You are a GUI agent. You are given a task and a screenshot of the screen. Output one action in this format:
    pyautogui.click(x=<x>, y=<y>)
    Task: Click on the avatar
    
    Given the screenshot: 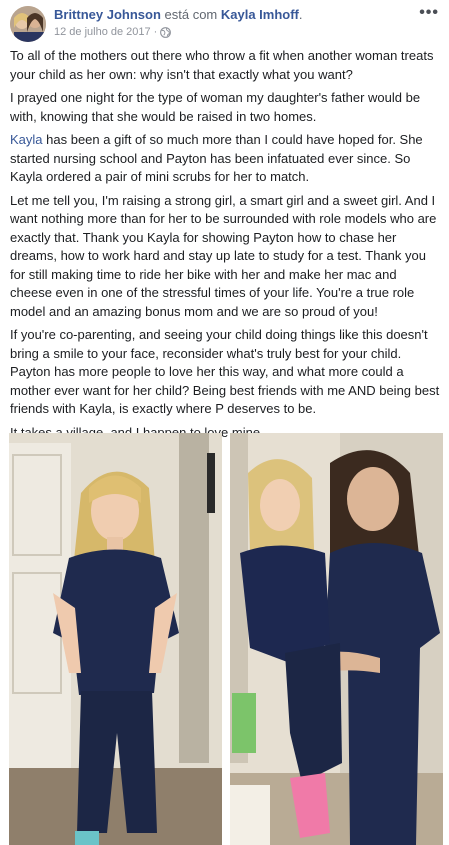 What is the action you would take?
    pyautogui.click(x=28, y=24)
    